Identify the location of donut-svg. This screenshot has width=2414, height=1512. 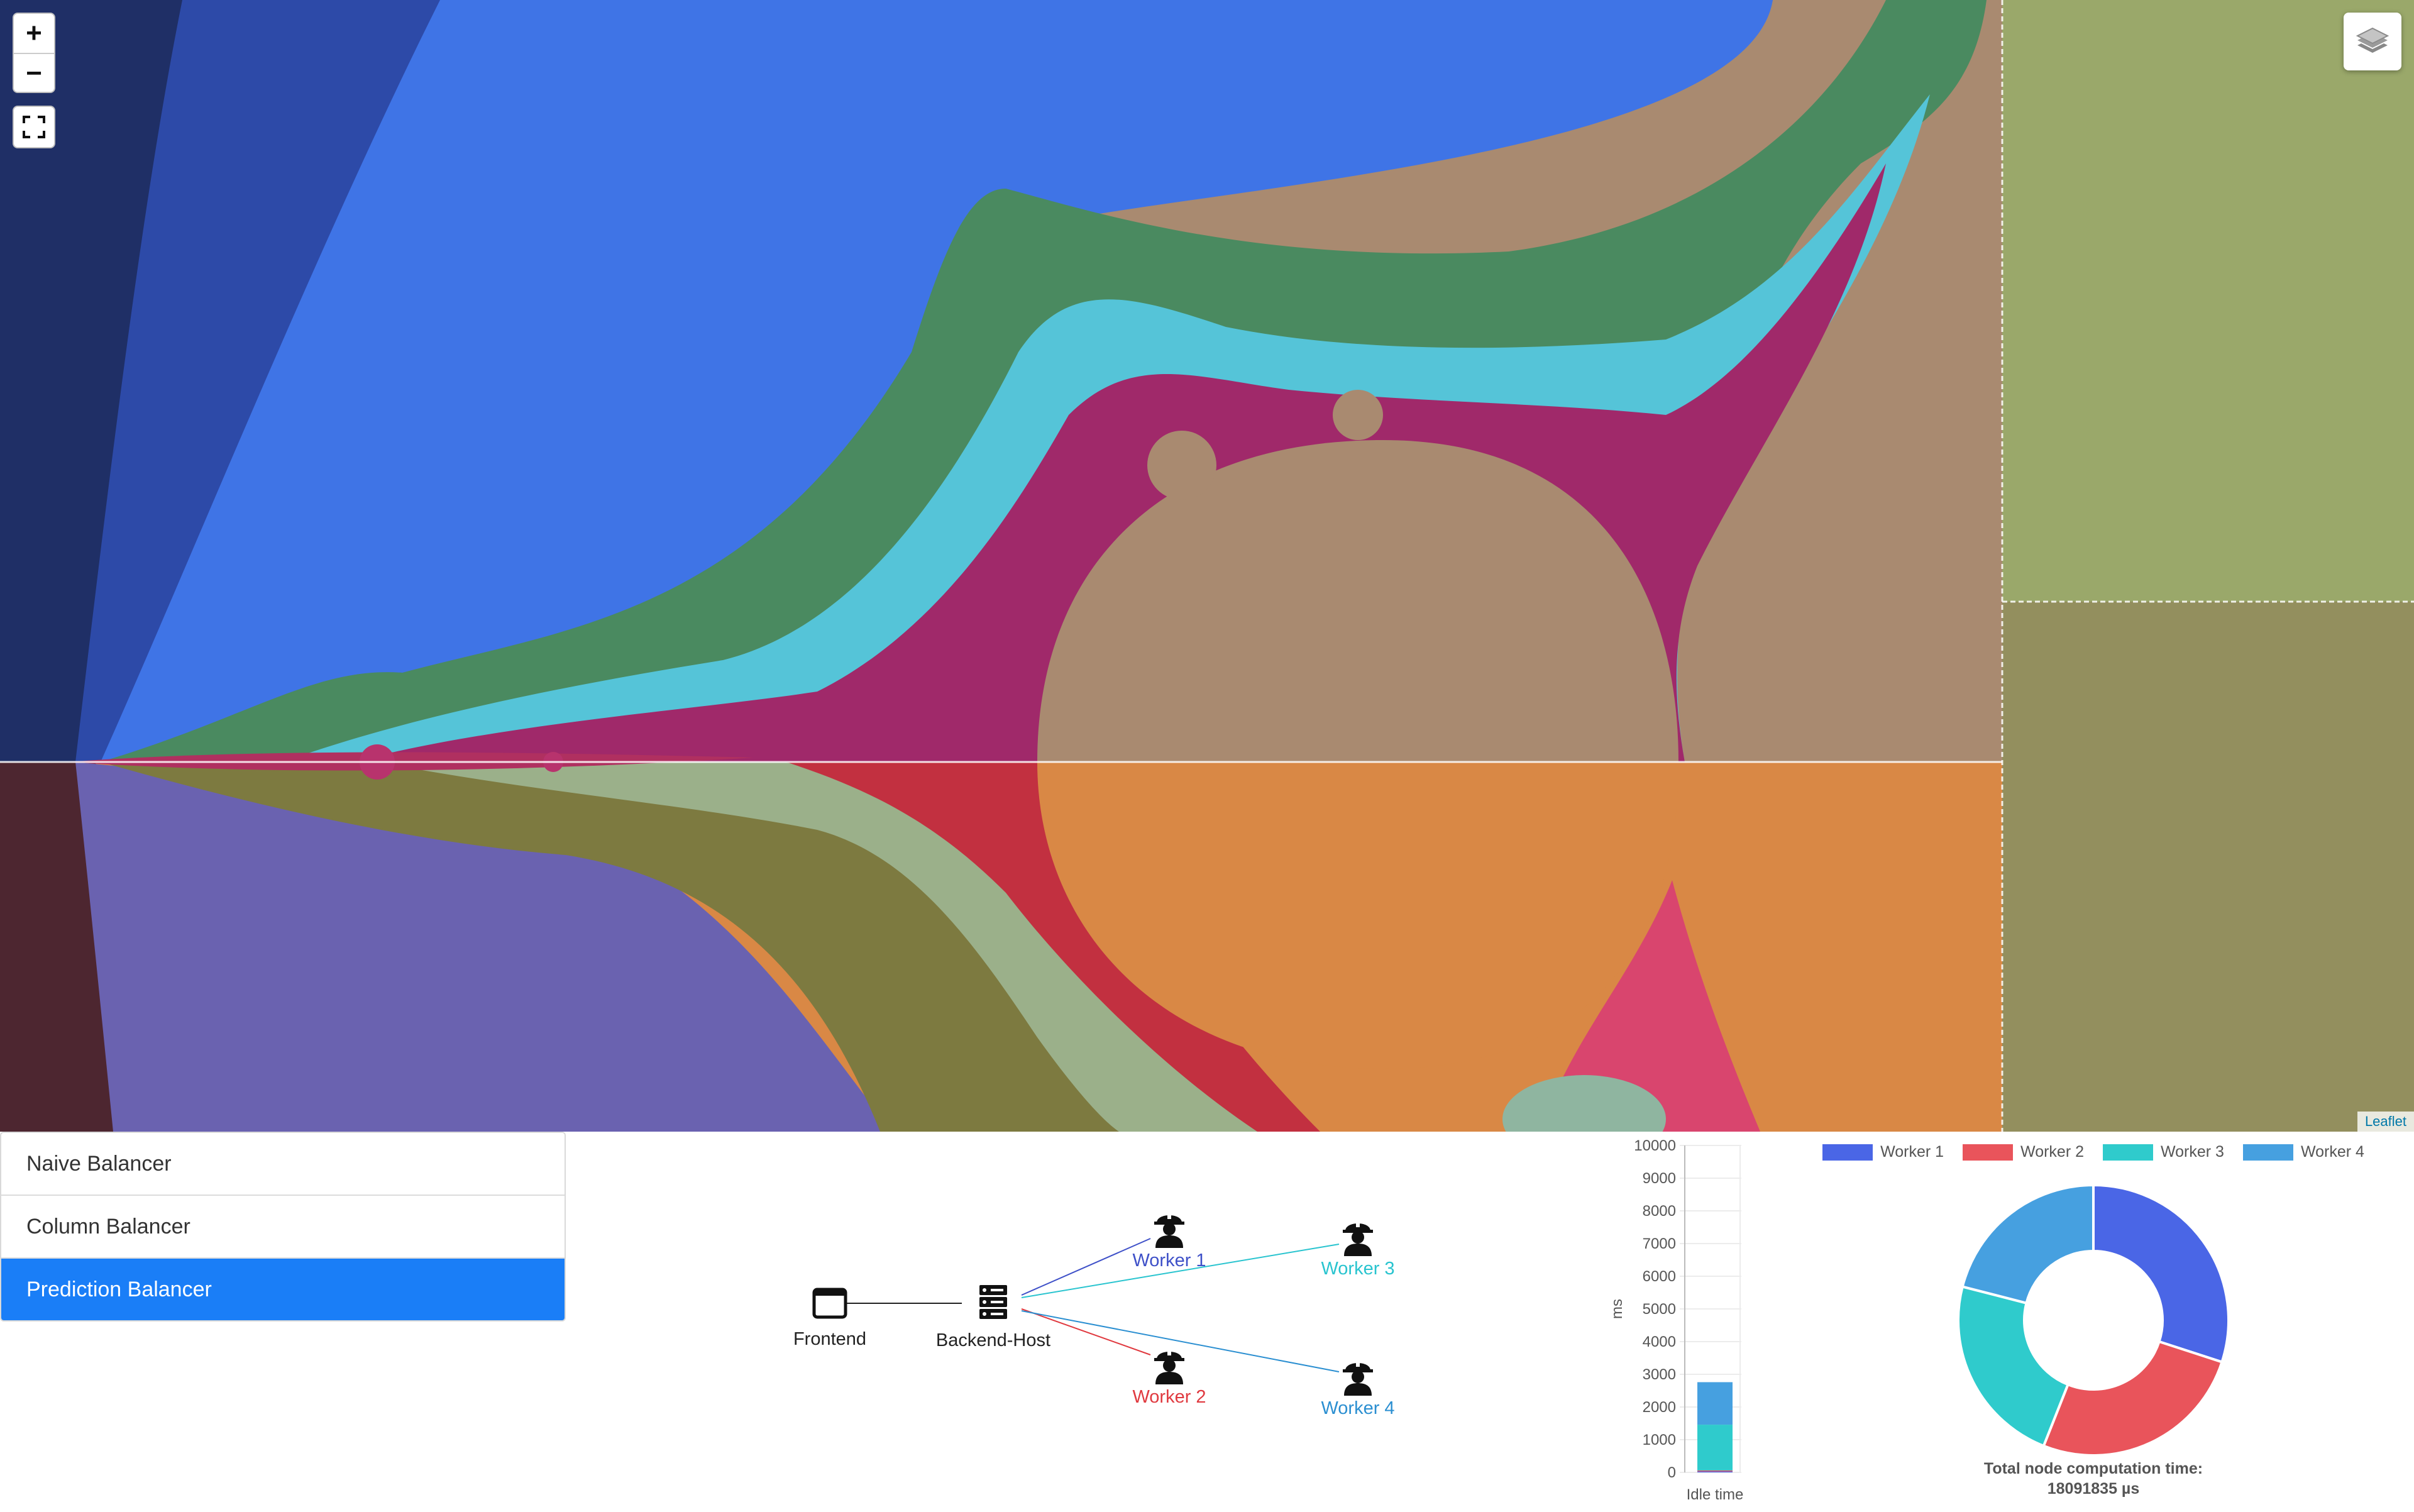
(2093, 1320).